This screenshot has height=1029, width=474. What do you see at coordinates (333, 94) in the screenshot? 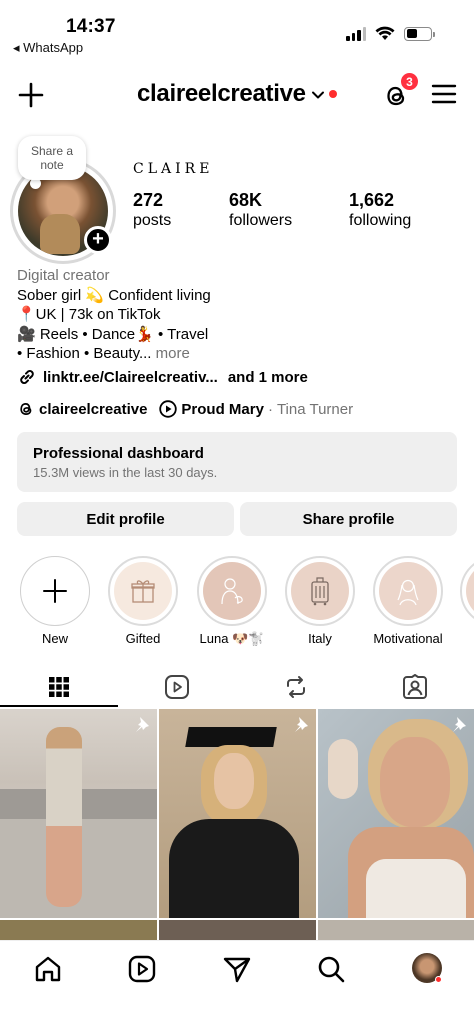
I see `account-notification-dot` at bounding box center [333, 94].